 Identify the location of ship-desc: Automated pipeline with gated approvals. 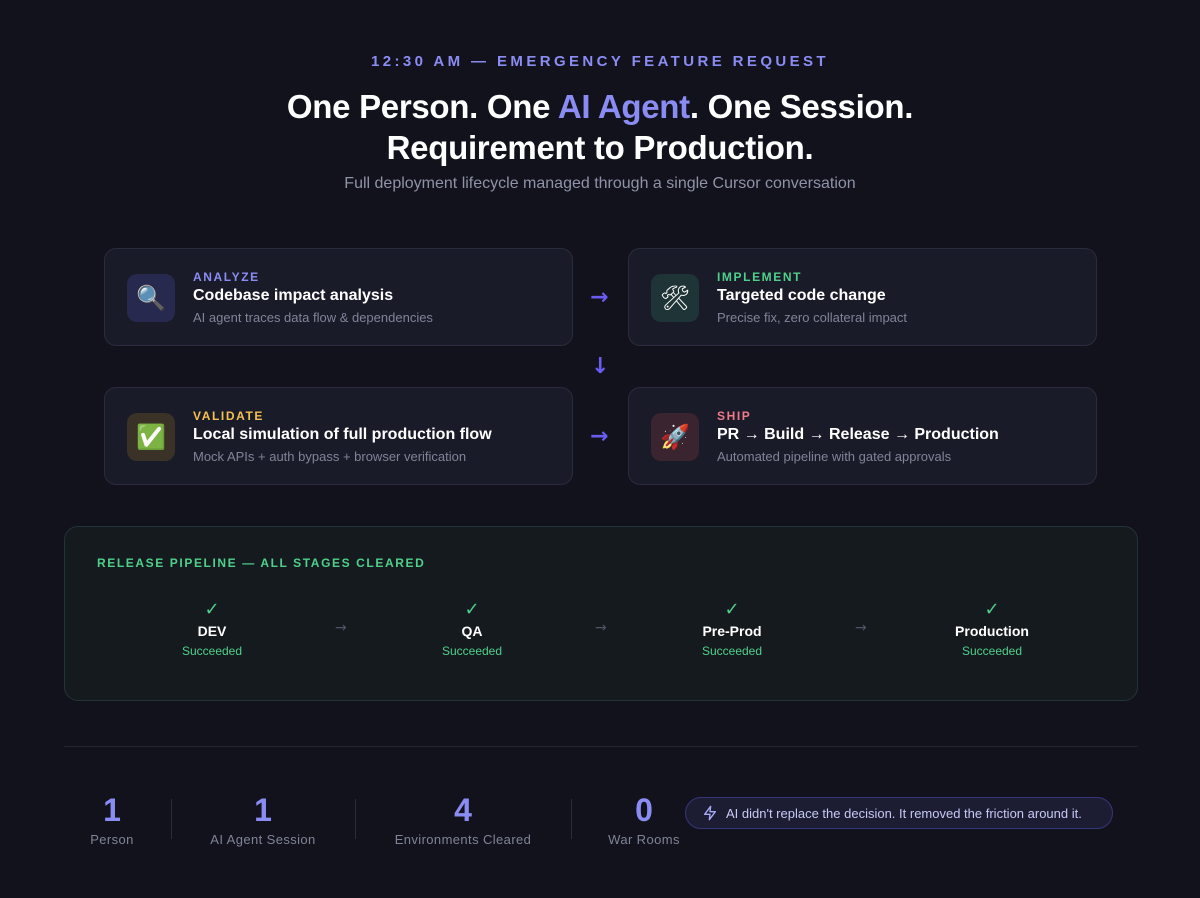
(834, 456).